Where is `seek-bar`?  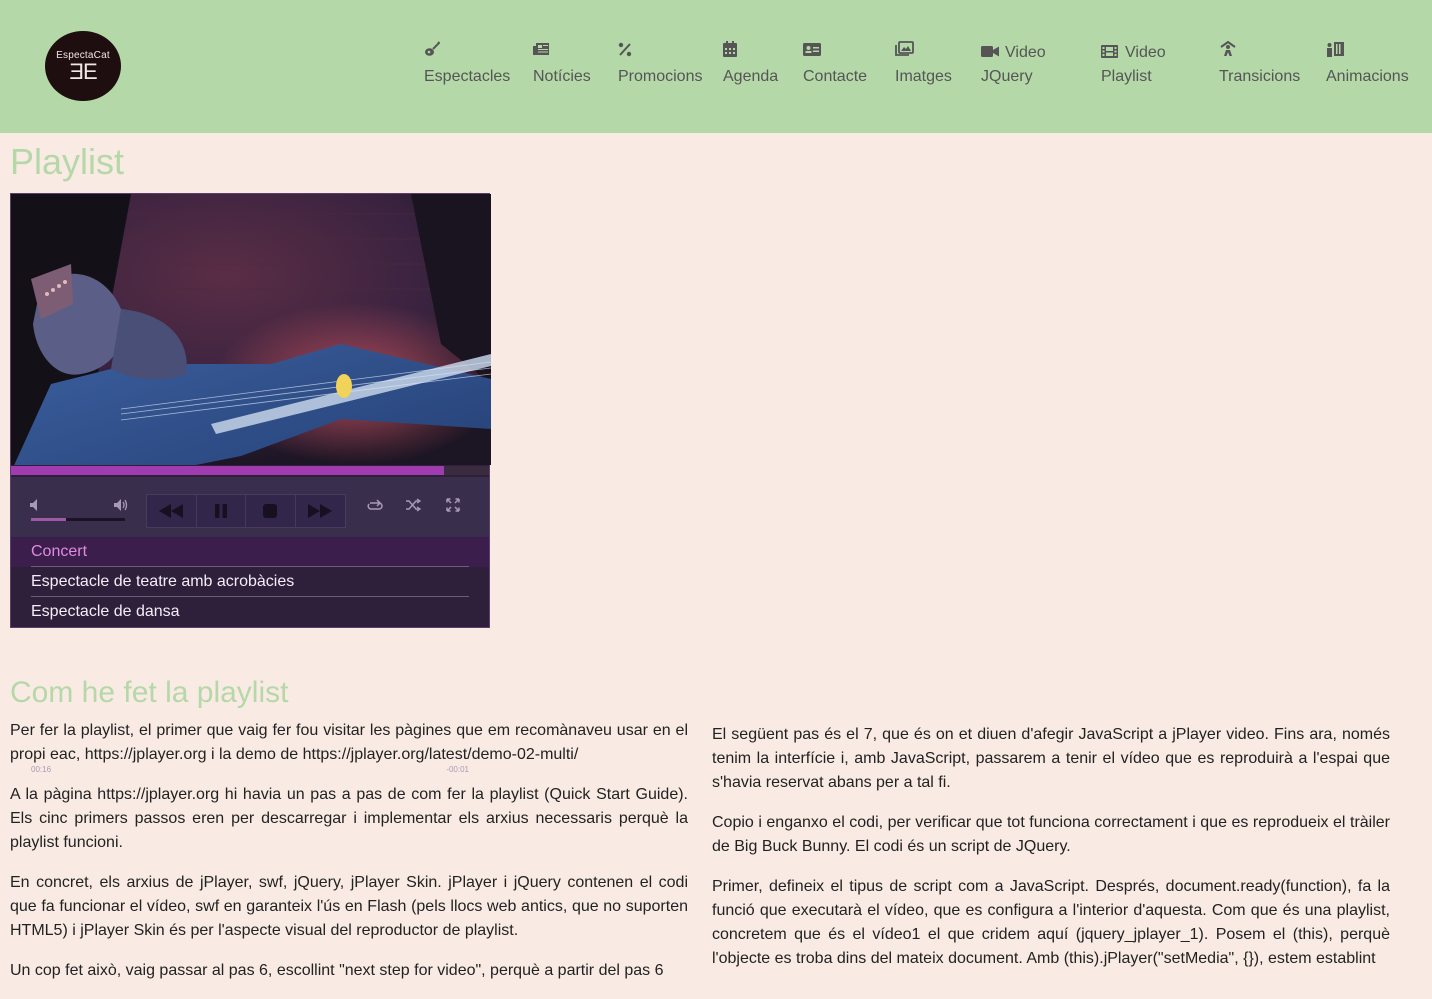
seek-bar is located at coordinates (250, 470).